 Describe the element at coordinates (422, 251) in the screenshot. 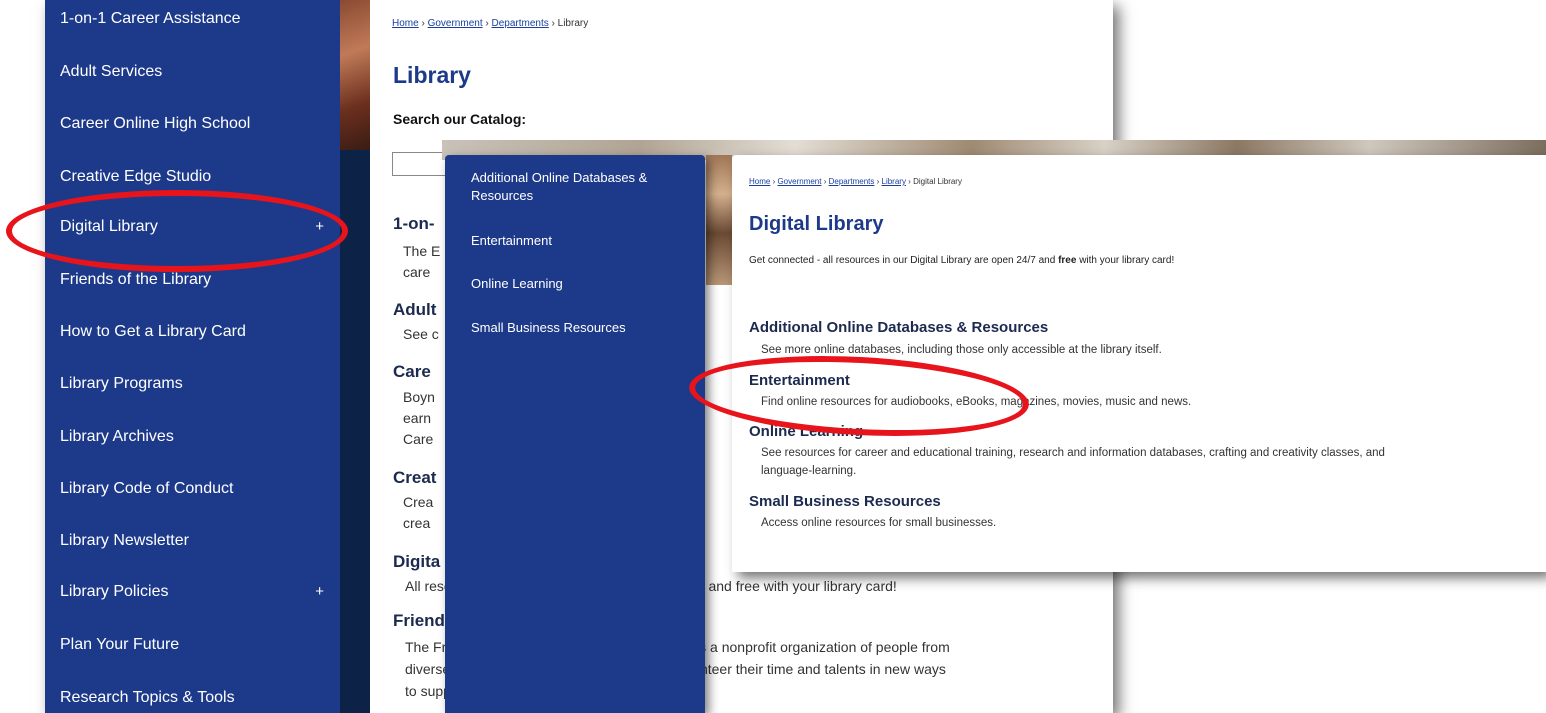

I see `section-text-fragment: The E` at that location.